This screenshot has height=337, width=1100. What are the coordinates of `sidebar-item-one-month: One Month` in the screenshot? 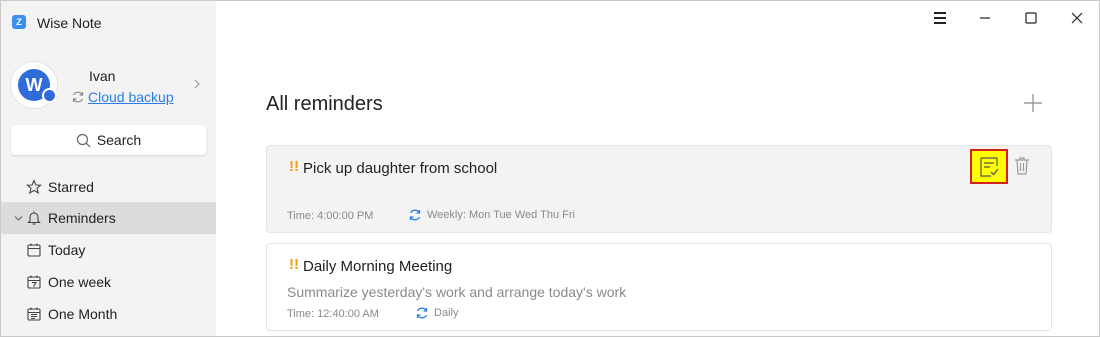 It's located at (108, 314).